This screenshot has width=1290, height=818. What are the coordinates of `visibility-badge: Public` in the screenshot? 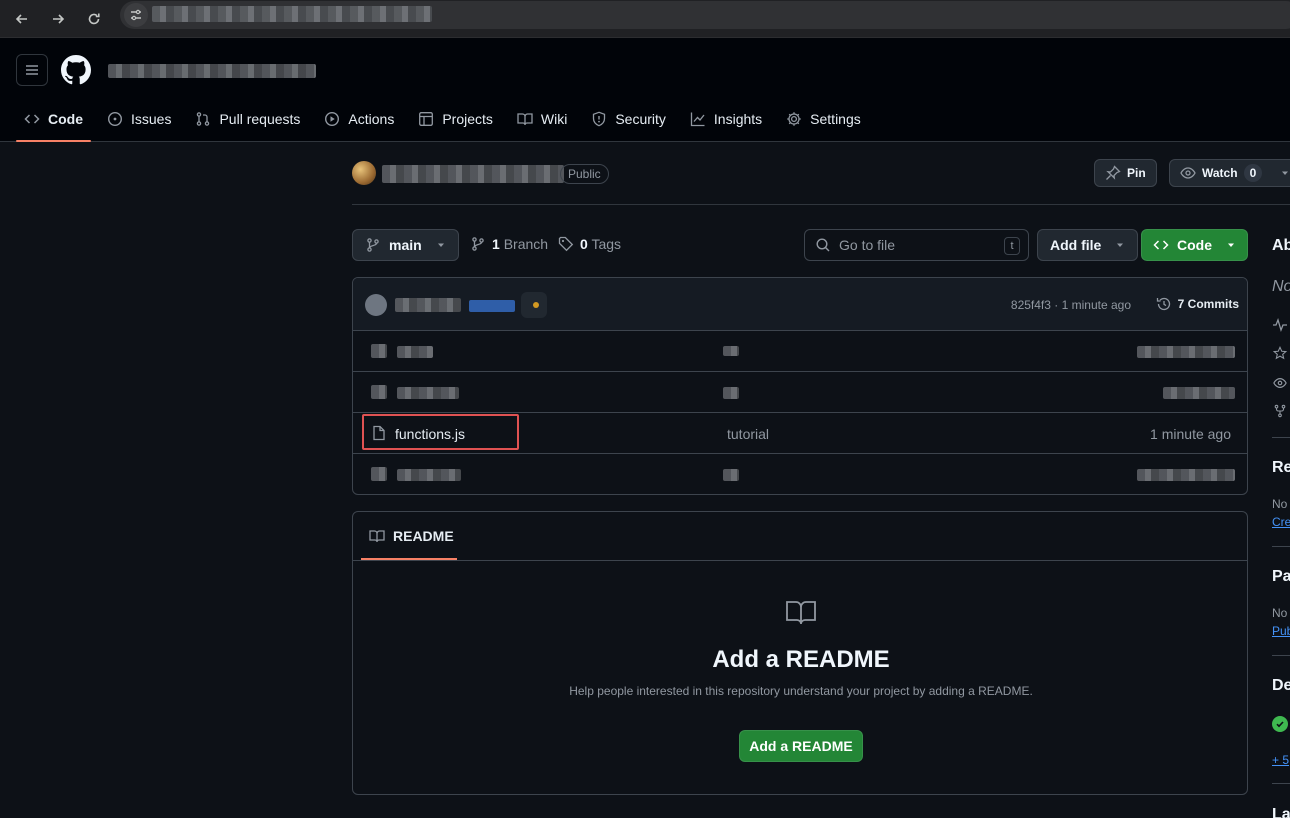 It's located at (584, 174).